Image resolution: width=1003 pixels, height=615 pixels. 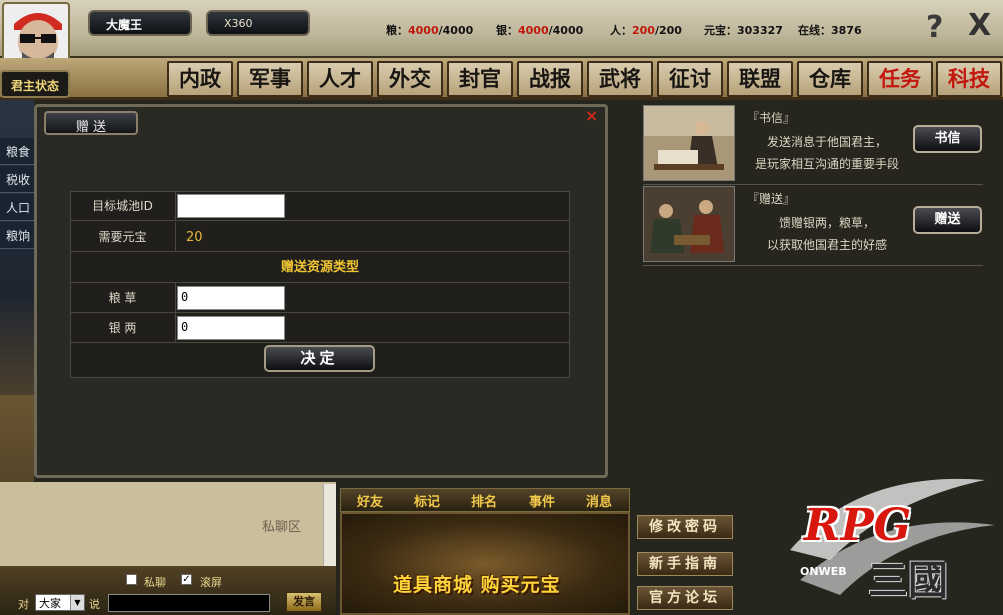 What do you see at coordinates (826, 142) in the screenshot?
I see `letter-desc-line1: 发送消息于他国君主，` at bounding box center [826, 142].